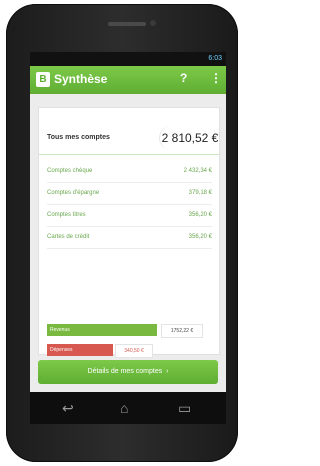 Image resolution: width=320 pixels, height=466 pixels. Describe the element at coordinates (184, 408) in the screenshot. I see `recents-icon: ▭` at that location.